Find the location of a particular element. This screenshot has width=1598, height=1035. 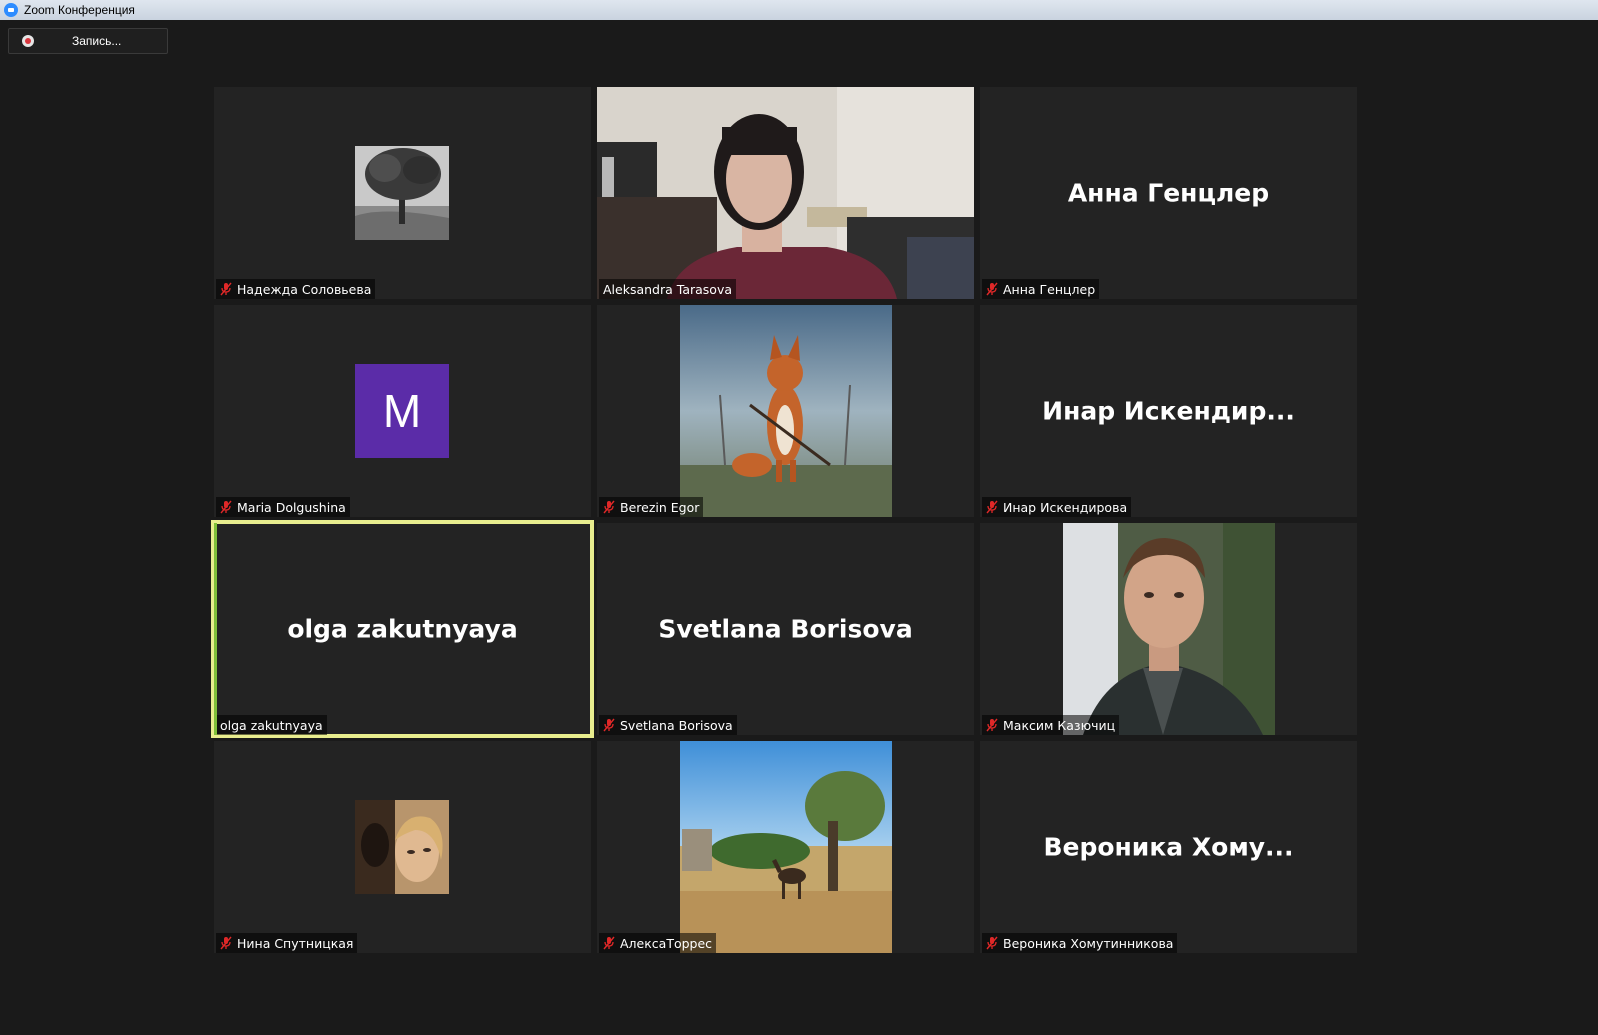

participant-tile: Нина Спутницкая is located at coordinates (402, 847).